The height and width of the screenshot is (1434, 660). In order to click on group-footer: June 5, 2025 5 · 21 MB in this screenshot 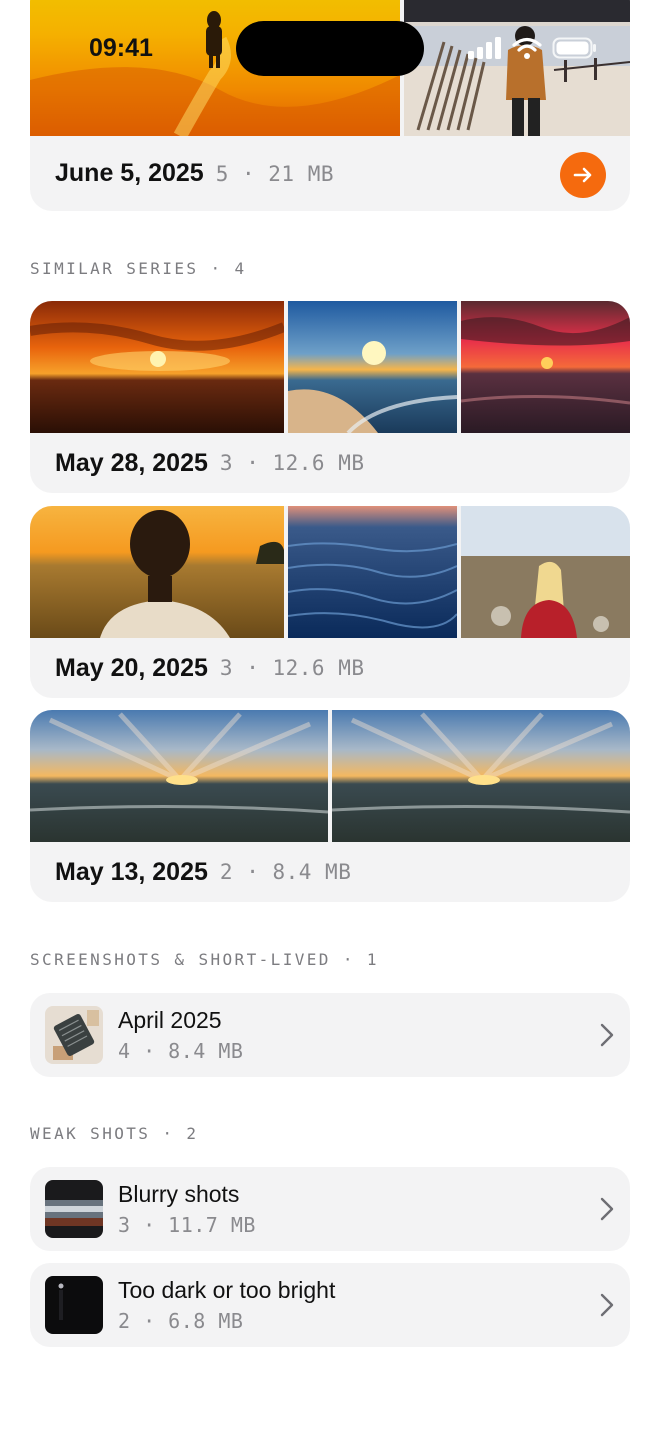, I will do `click(194, 173)`.